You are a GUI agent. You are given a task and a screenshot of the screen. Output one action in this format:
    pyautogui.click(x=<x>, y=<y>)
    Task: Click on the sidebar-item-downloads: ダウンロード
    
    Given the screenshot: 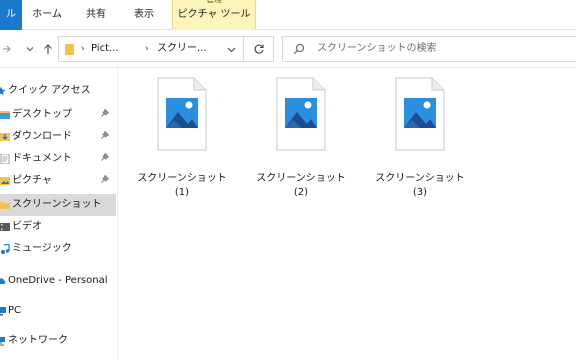 What is the action you would take?
    pyautogui.click(x=58, y=137)
    